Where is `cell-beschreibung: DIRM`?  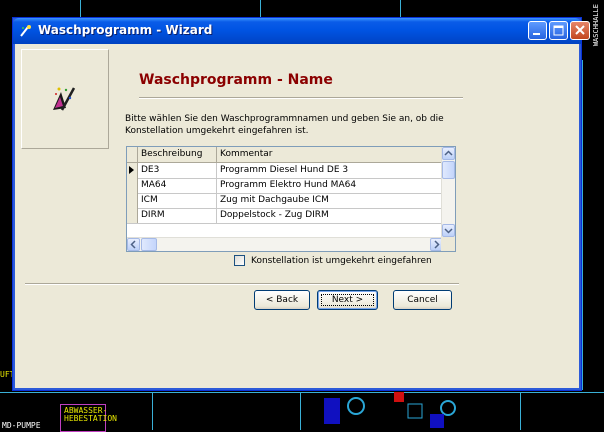
cell-beschreibung: DIRM is located at coordinates (177, 215).